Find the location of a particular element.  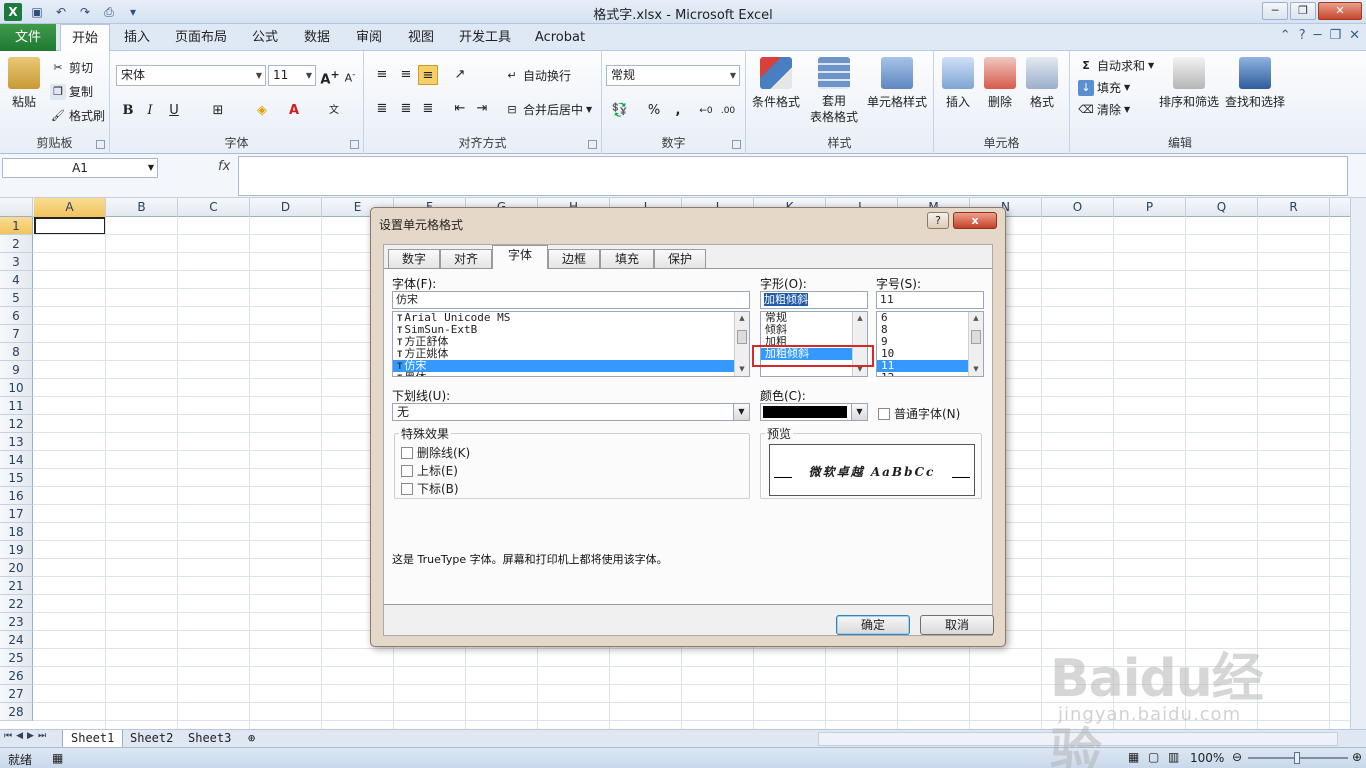

macro-record-icon: ▦ is located at coordinates (57, 758).